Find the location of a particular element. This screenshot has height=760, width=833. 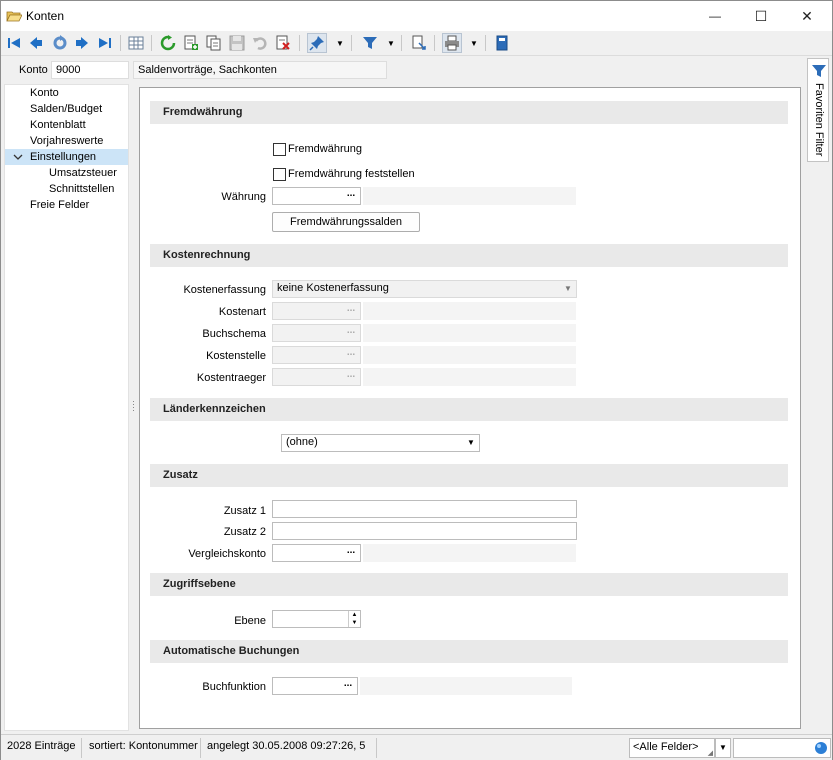

print-button is located at coordinates (452, 43).